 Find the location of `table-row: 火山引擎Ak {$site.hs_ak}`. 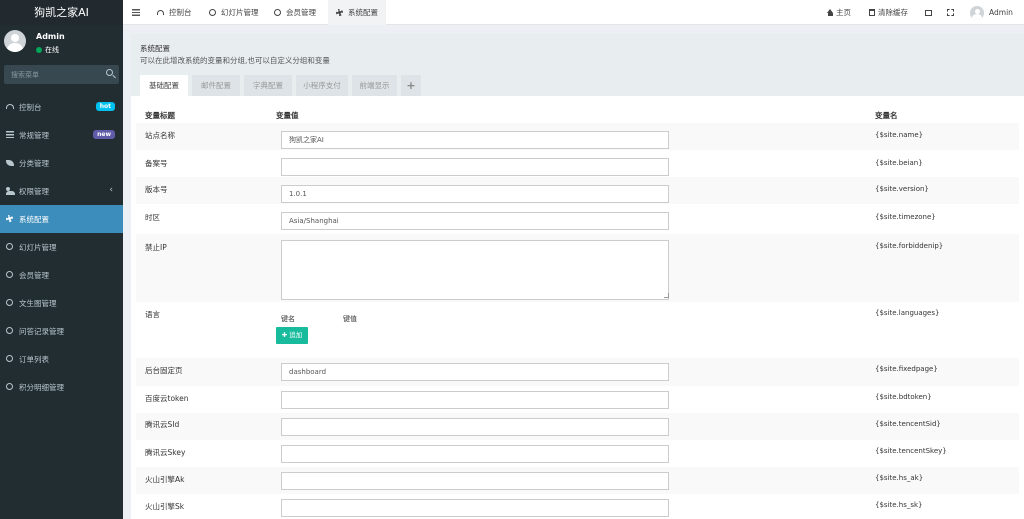

table-row: 火山引擎Ak {$site.hs_ak} is located at coordinates (577, 480).